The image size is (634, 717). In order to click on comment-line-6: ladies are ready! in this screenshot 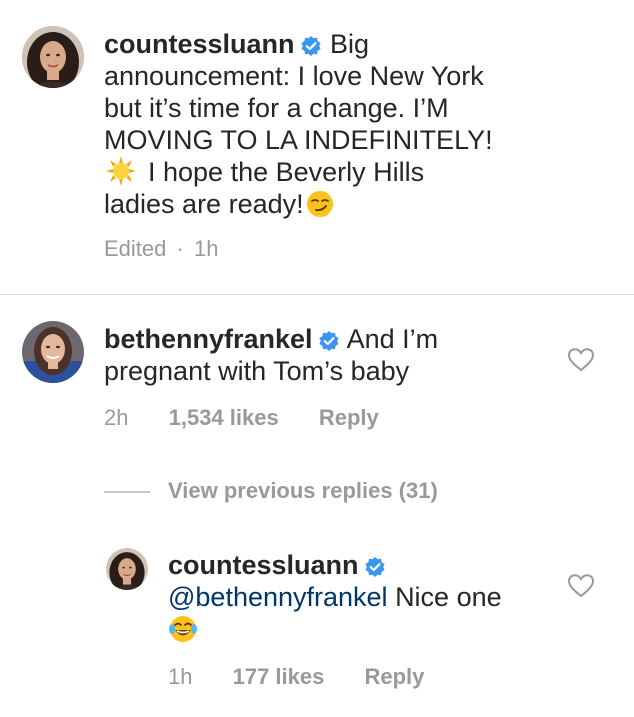, I will do `click(324, 204)`.